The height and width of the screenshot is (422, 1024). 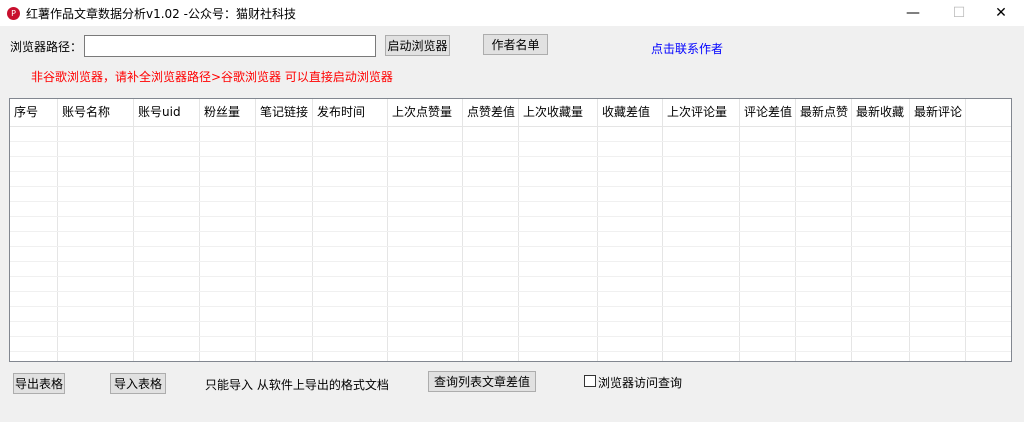 What do you see at coordinates (938, 112) in the screenshot?
I see `column-header: 最新评论` at bounding box center [938, 112].